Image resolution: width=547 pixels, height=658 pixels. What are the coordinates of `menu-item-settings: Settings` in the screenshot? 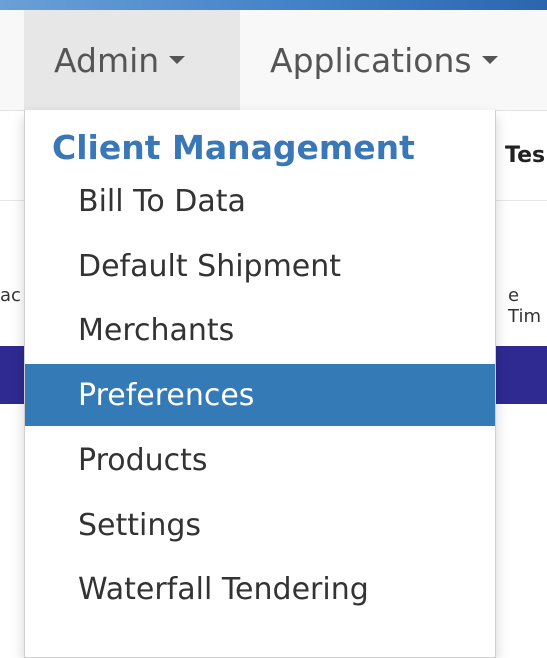 It's located at (260, 525).